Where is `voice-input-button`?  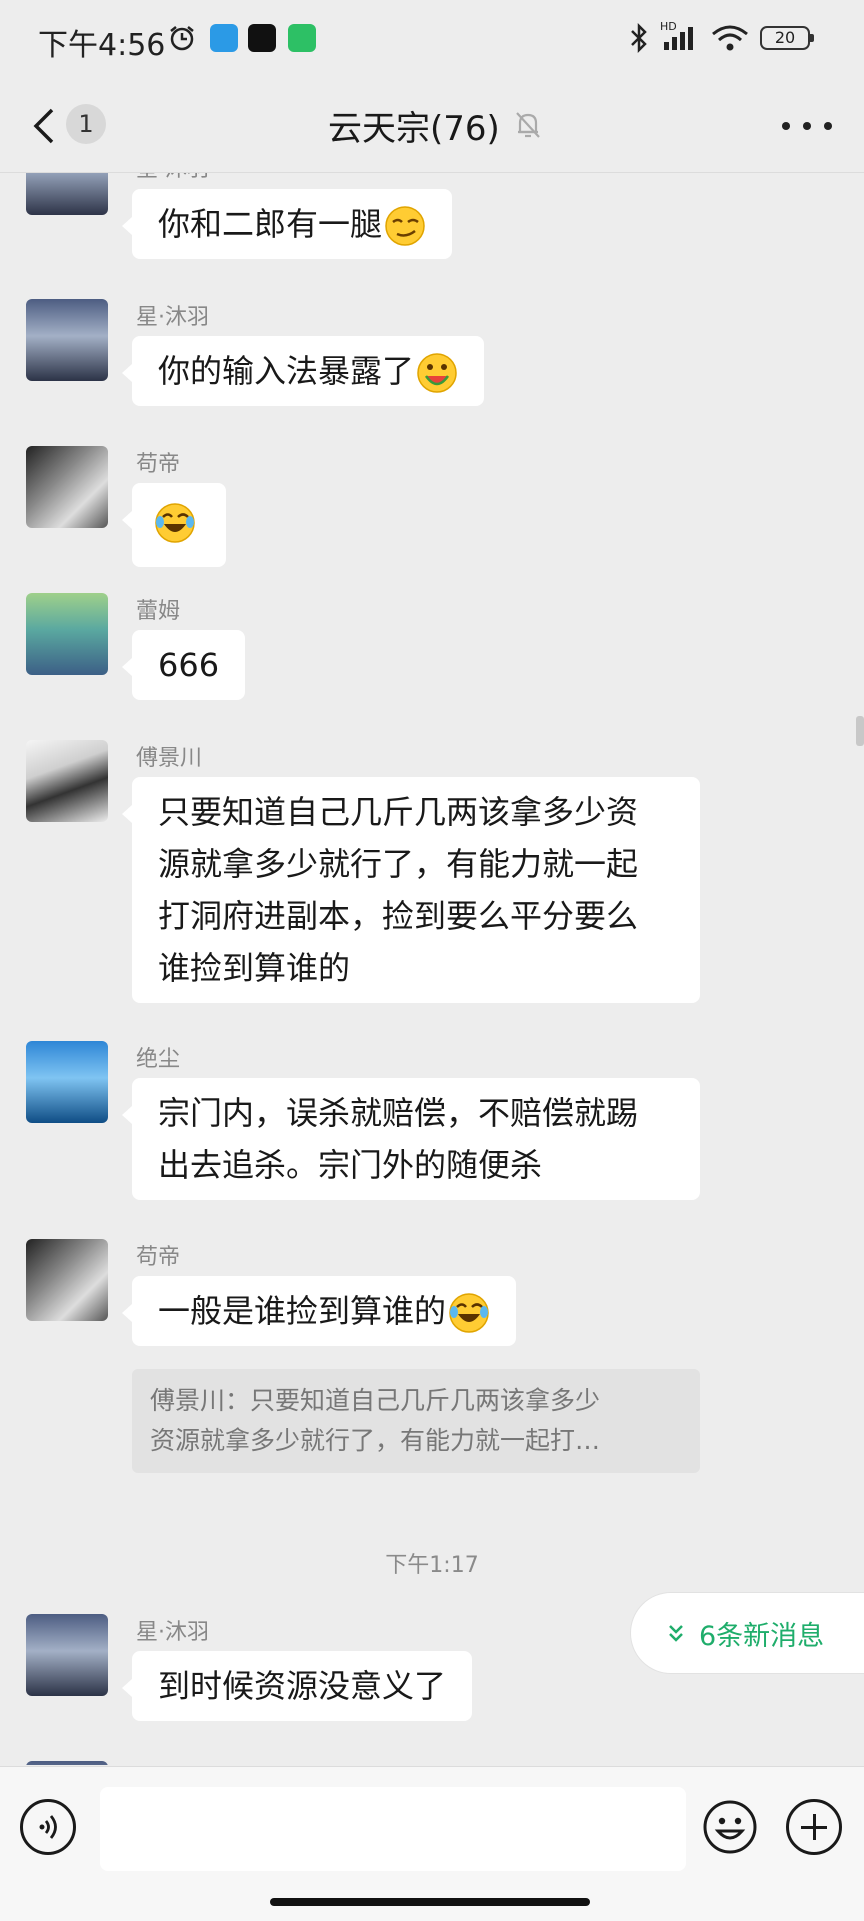 voice-input-button is located at coordinates (48, 1827).